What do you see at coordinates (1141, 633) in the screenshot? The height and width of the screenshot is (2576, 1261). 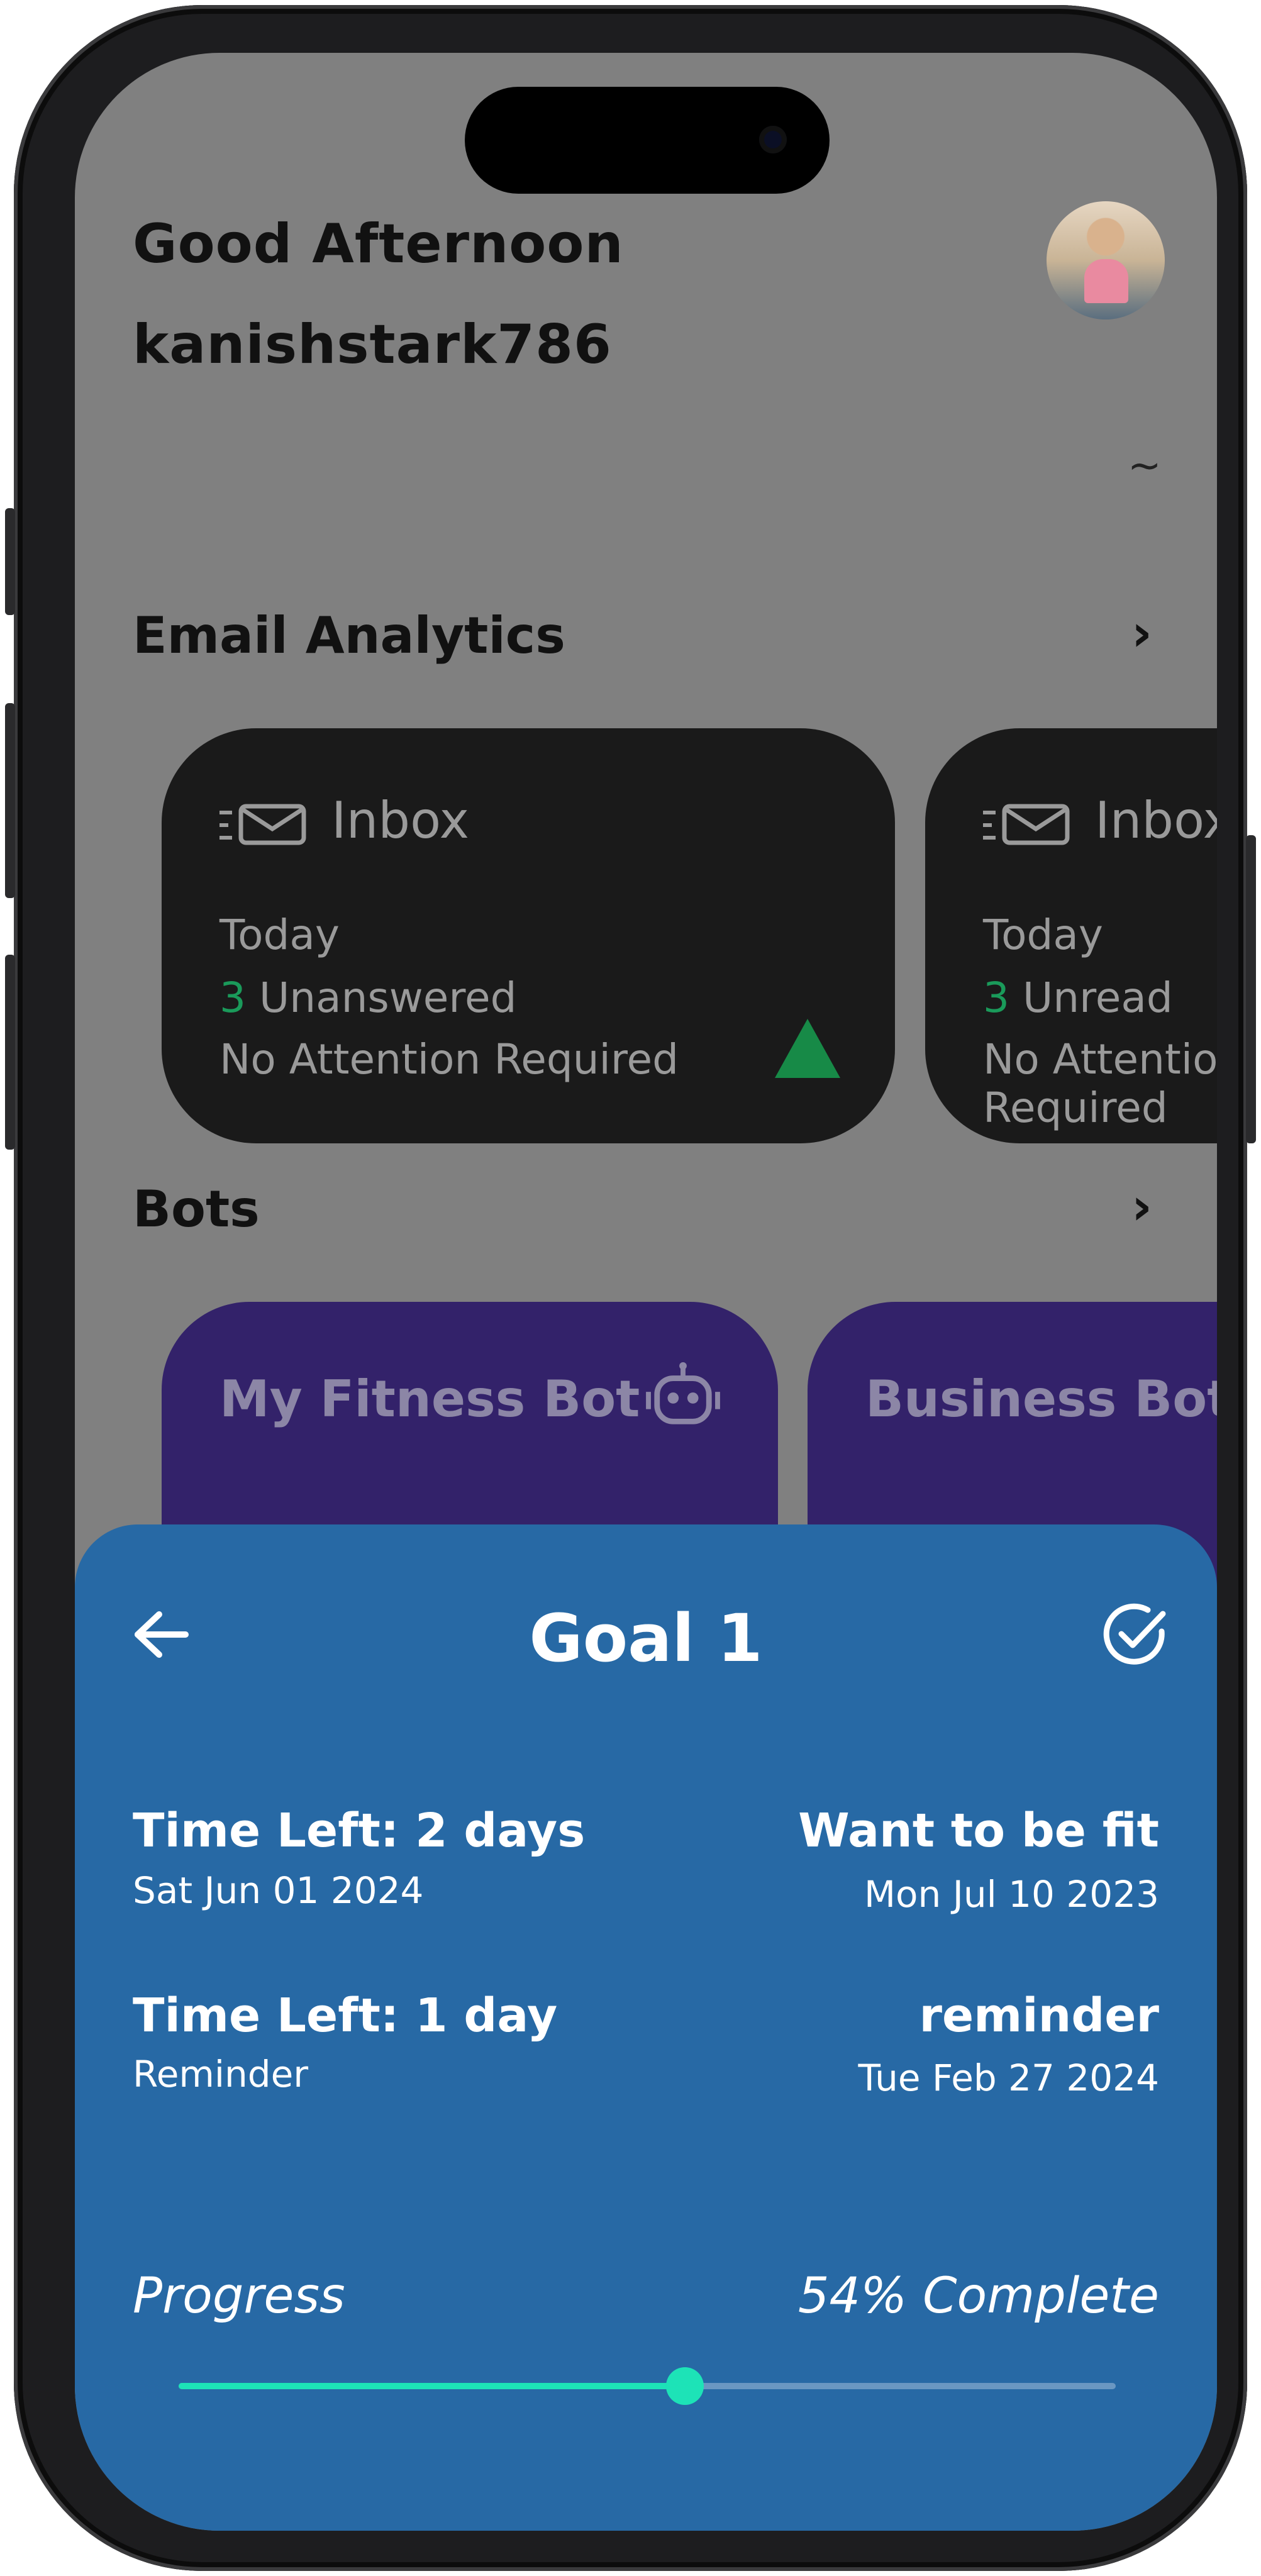 I see `email-analytics-chevron-icon: ›` at bounding box center [1141, 633].